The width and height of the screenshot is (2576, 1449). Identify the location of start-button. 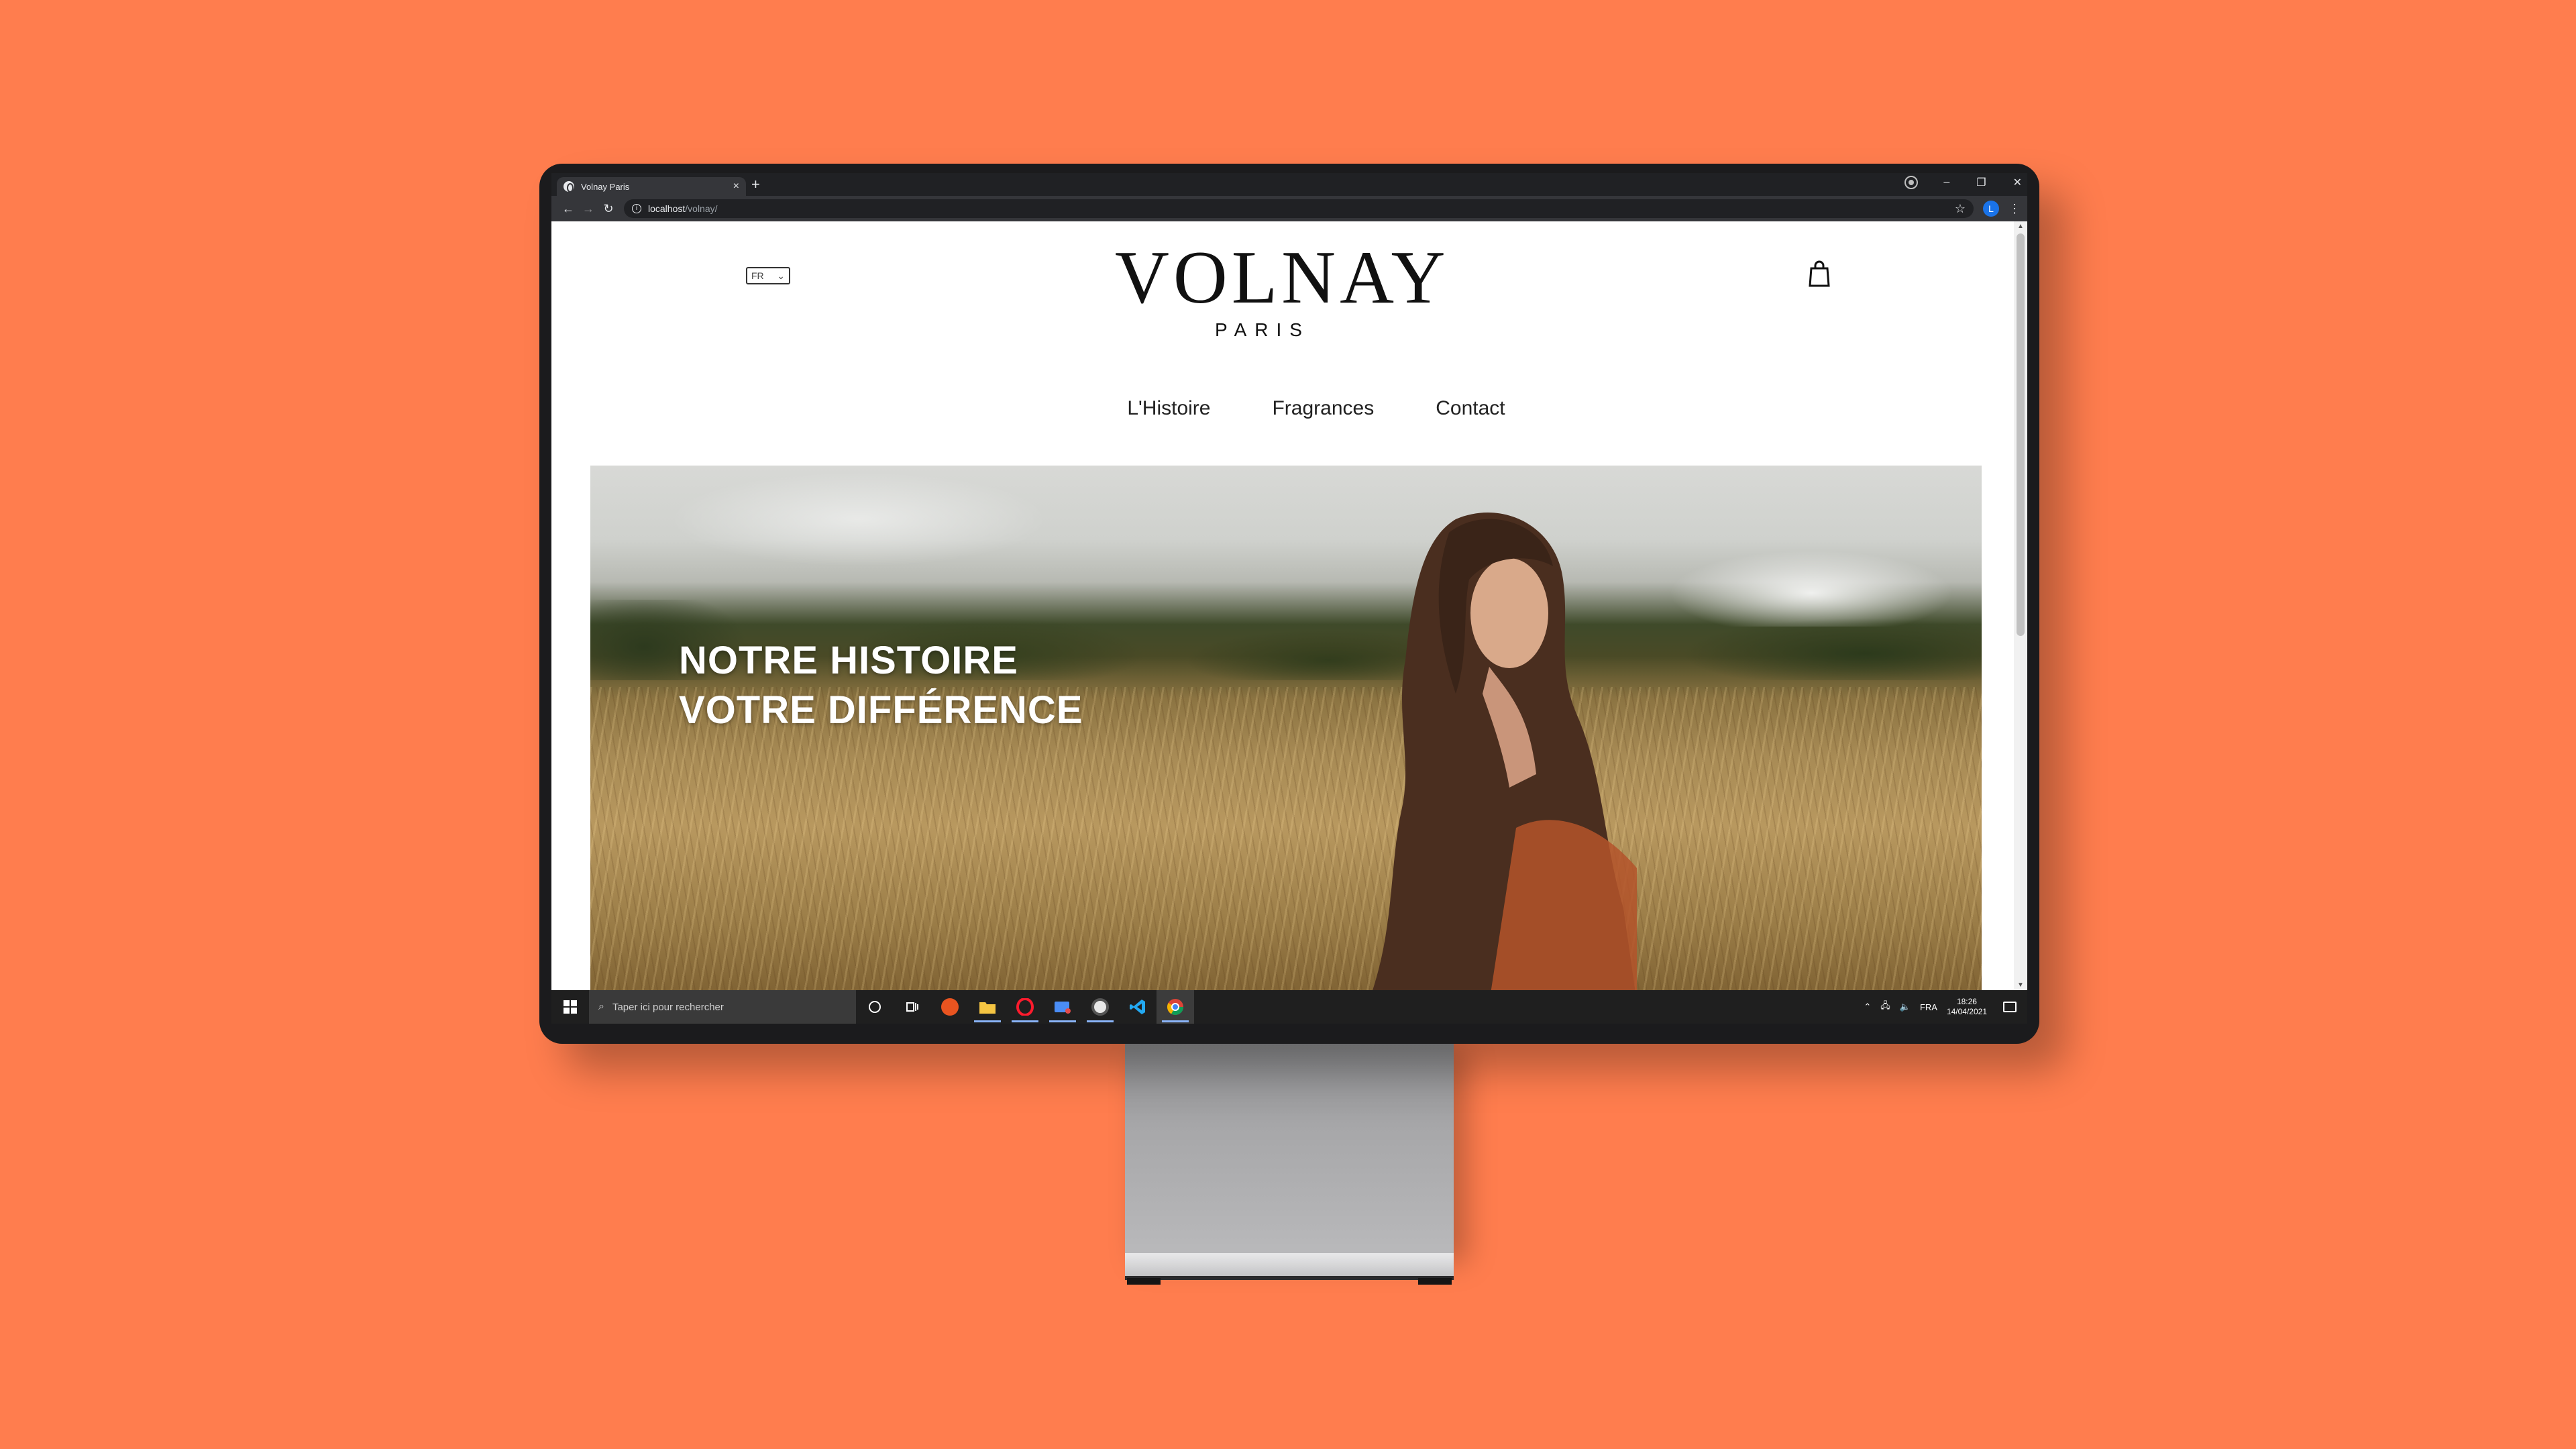
(570, 1007).